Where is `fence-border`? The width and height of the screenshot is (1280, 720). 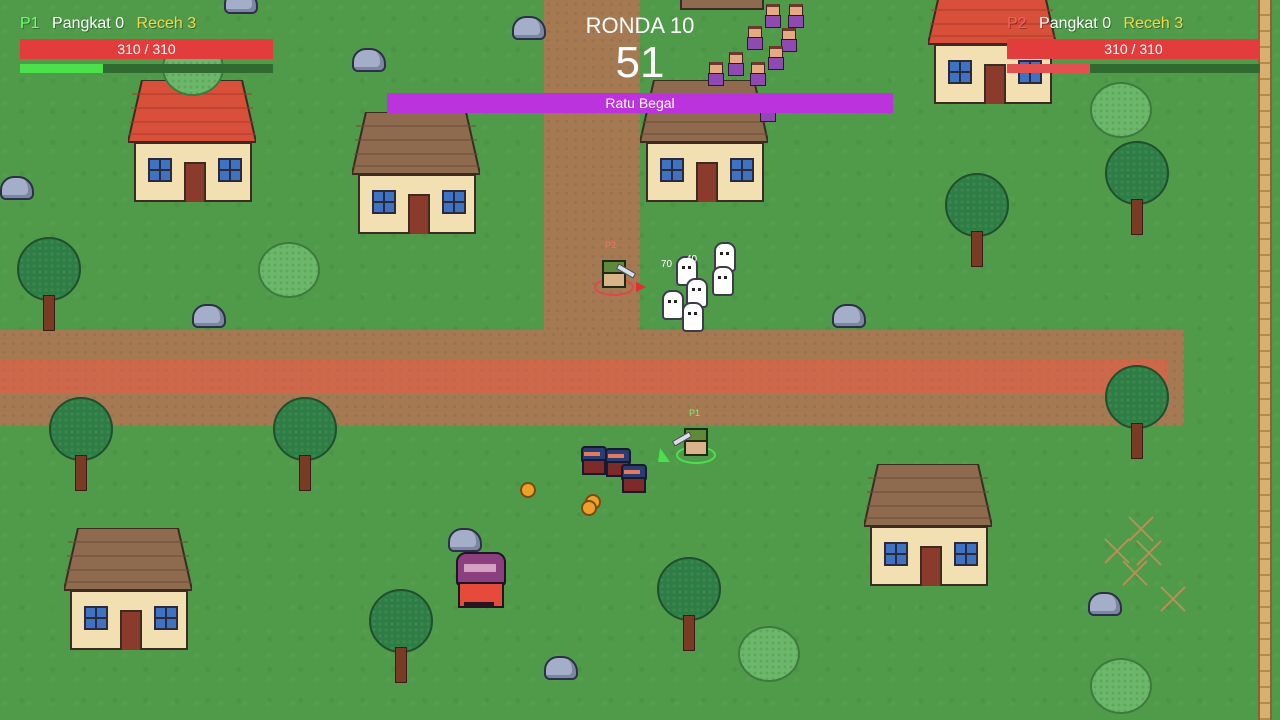
fence-border is located at coordinates (1265, 360).